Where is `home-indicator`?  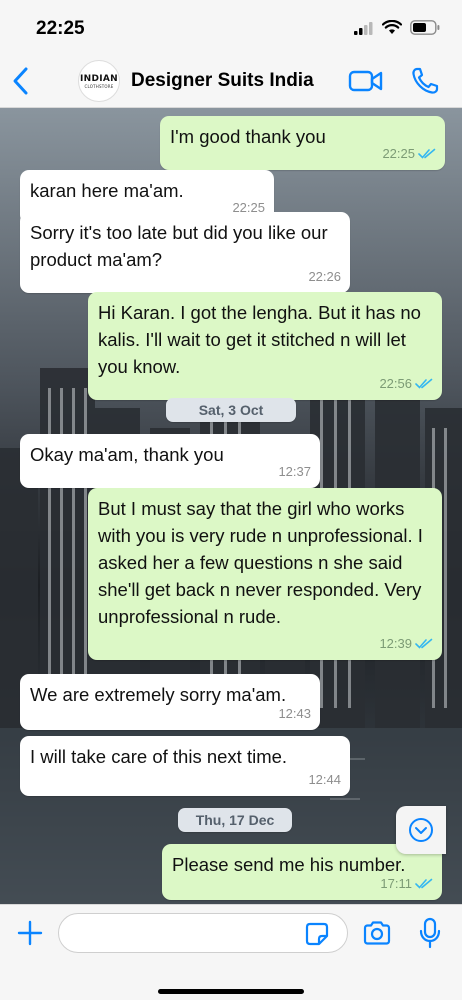
home-indicator is located at coordinates (231, 991).